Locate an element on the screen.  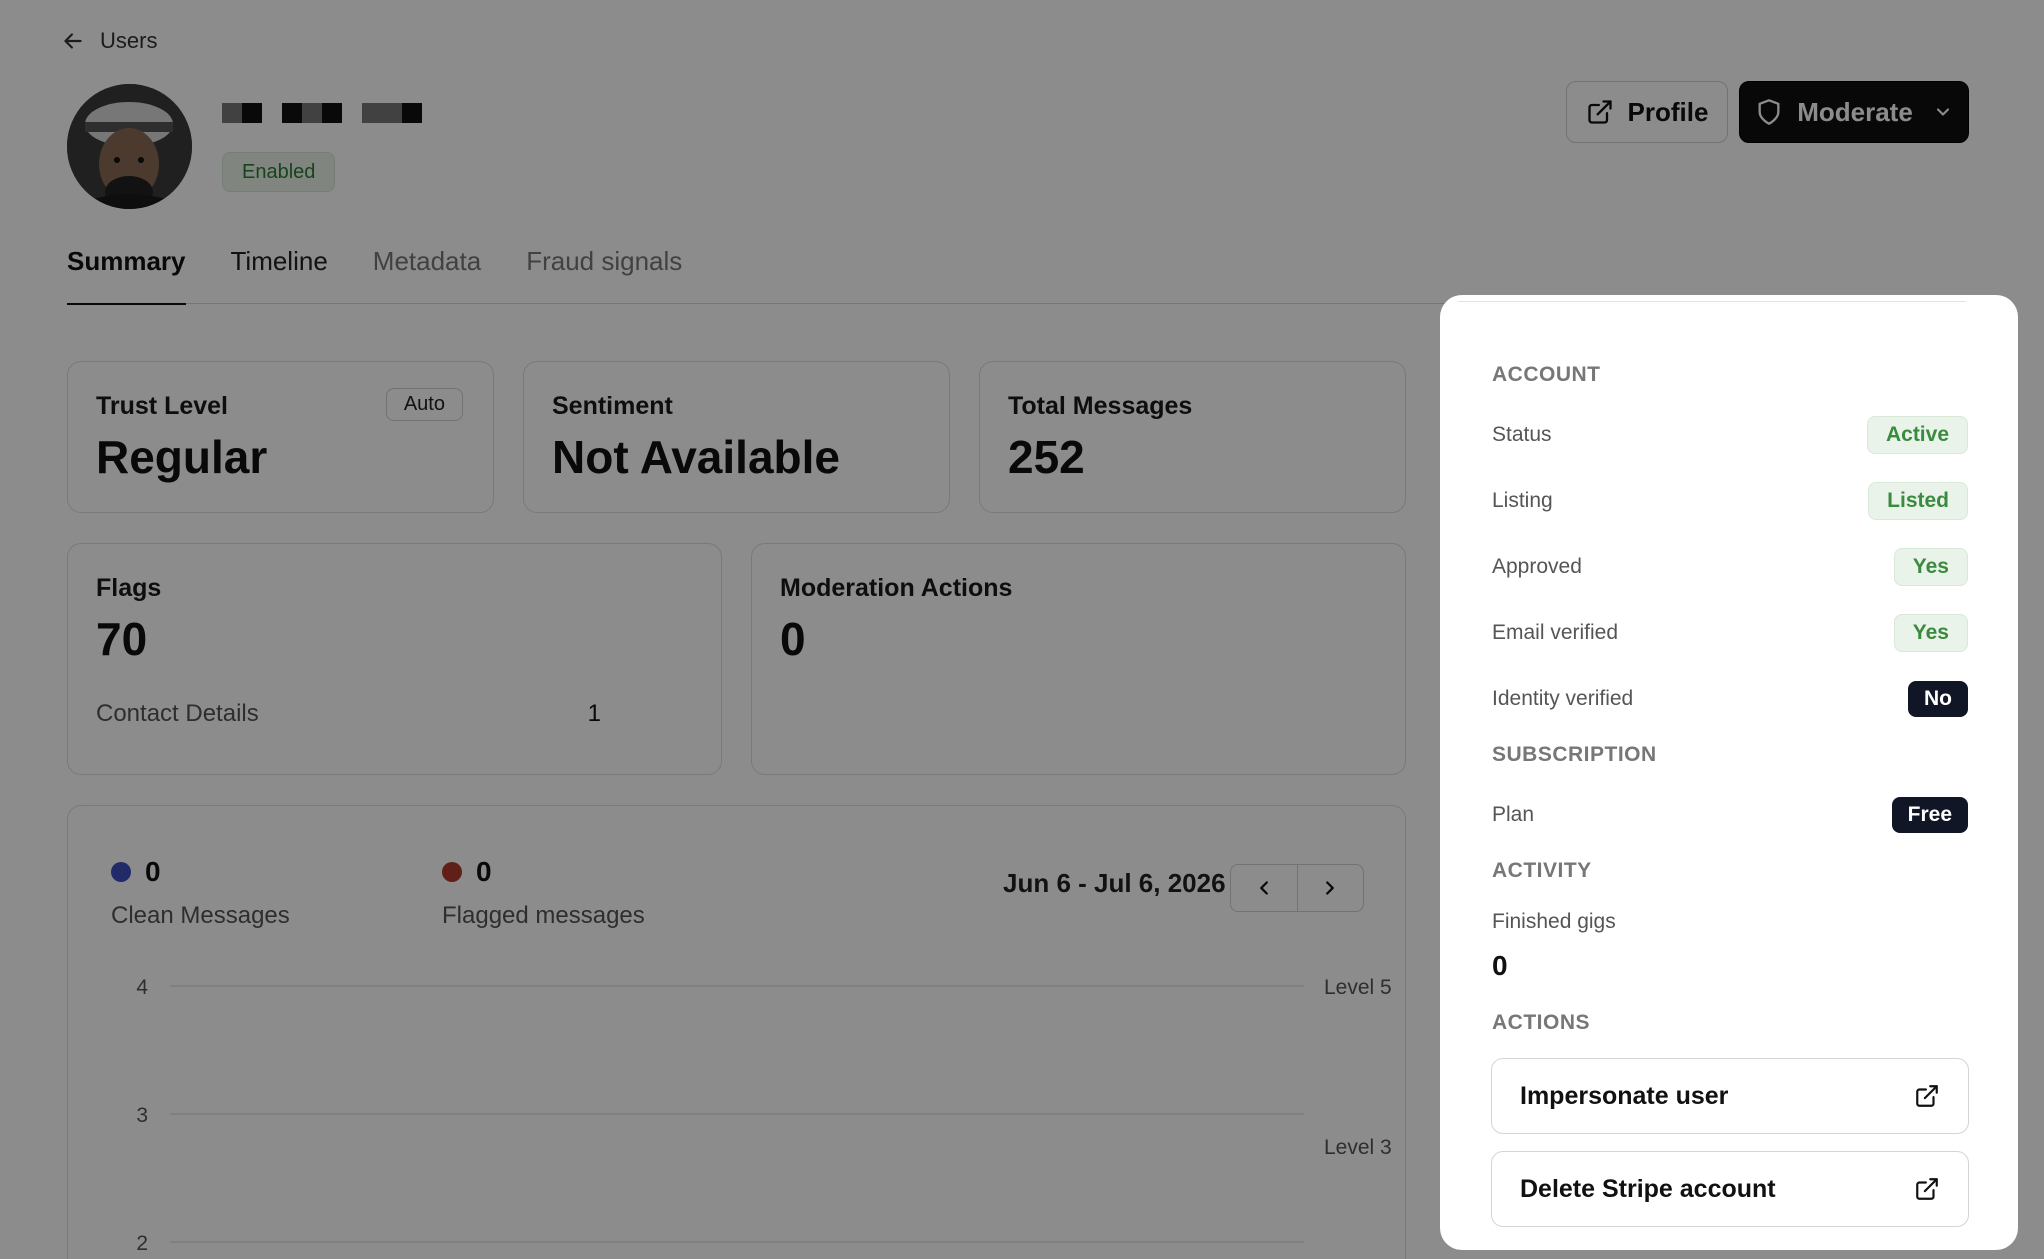
account-row-status: Status Active is located at coordinates (1730, 435).